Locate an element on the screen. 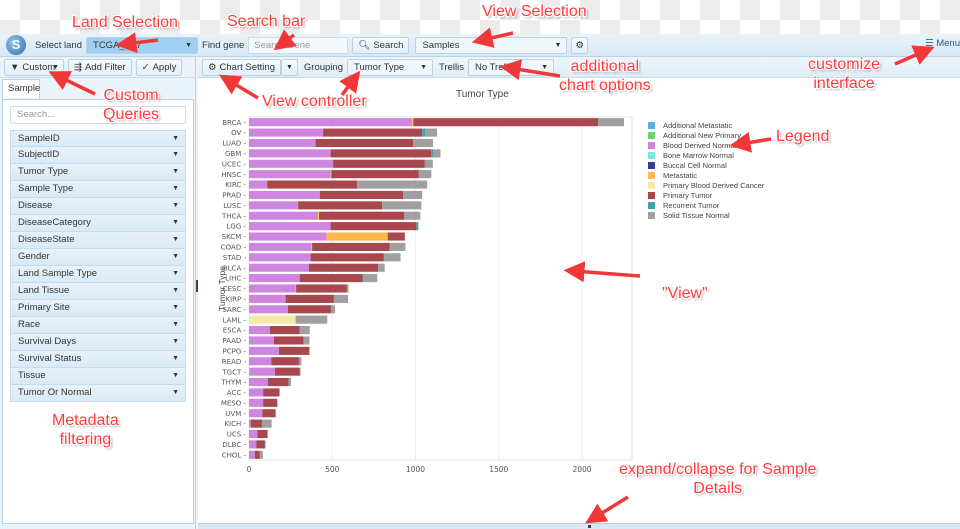  facet-item: Survival Status ▼ is located at coordinates (98, 359).